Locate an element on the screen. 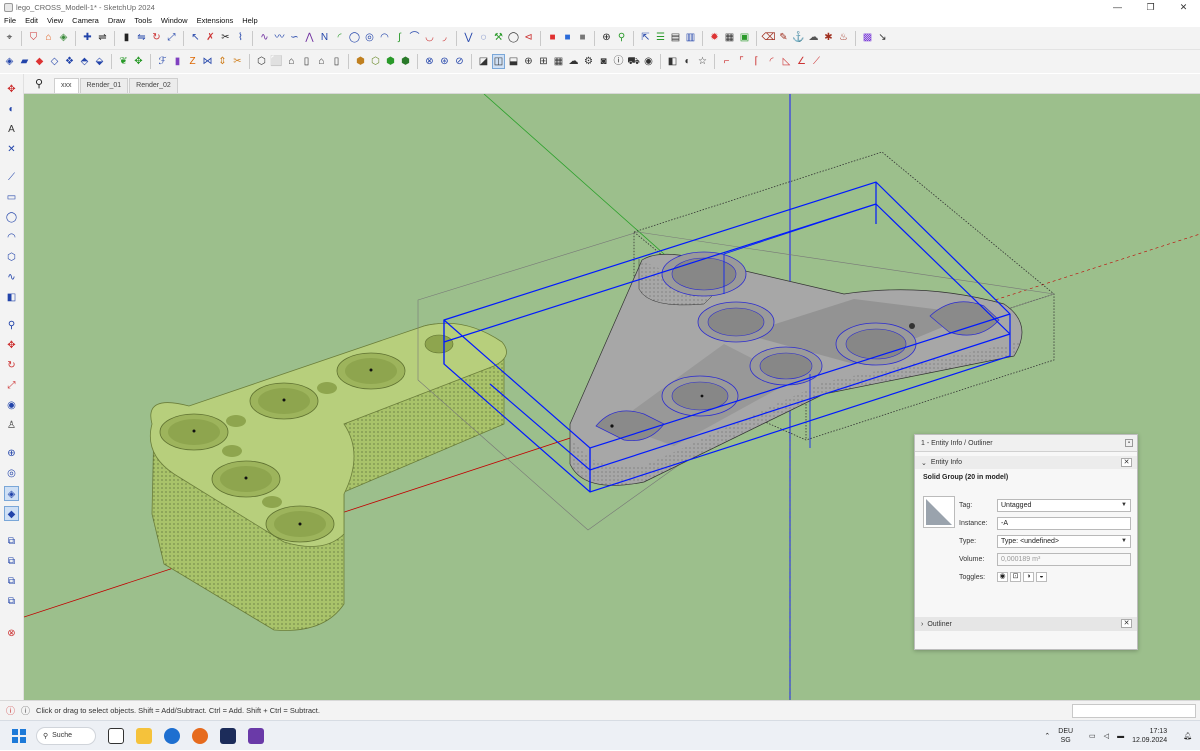  round-corner-icon: ◜ is located at coordinates (771, 61).